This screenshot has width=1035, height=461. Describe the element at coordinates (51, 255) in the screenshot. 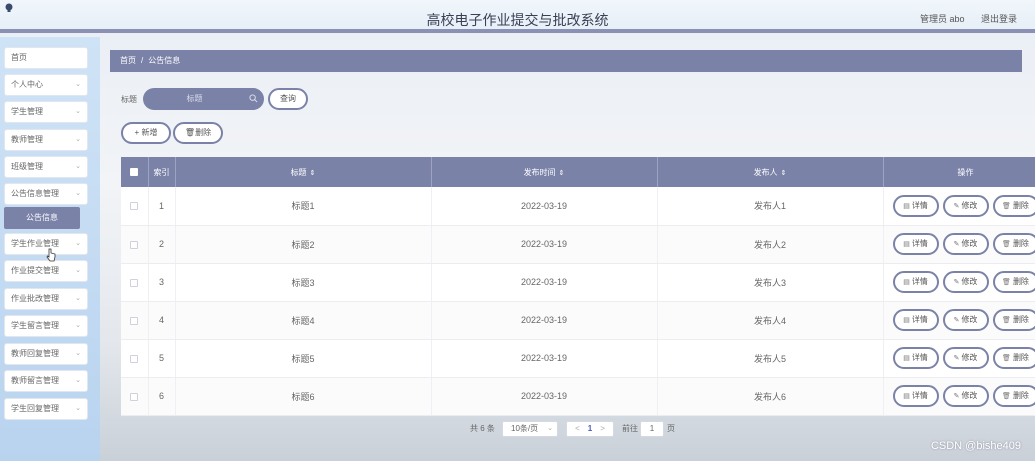

I see `cursor-icon` at that location.